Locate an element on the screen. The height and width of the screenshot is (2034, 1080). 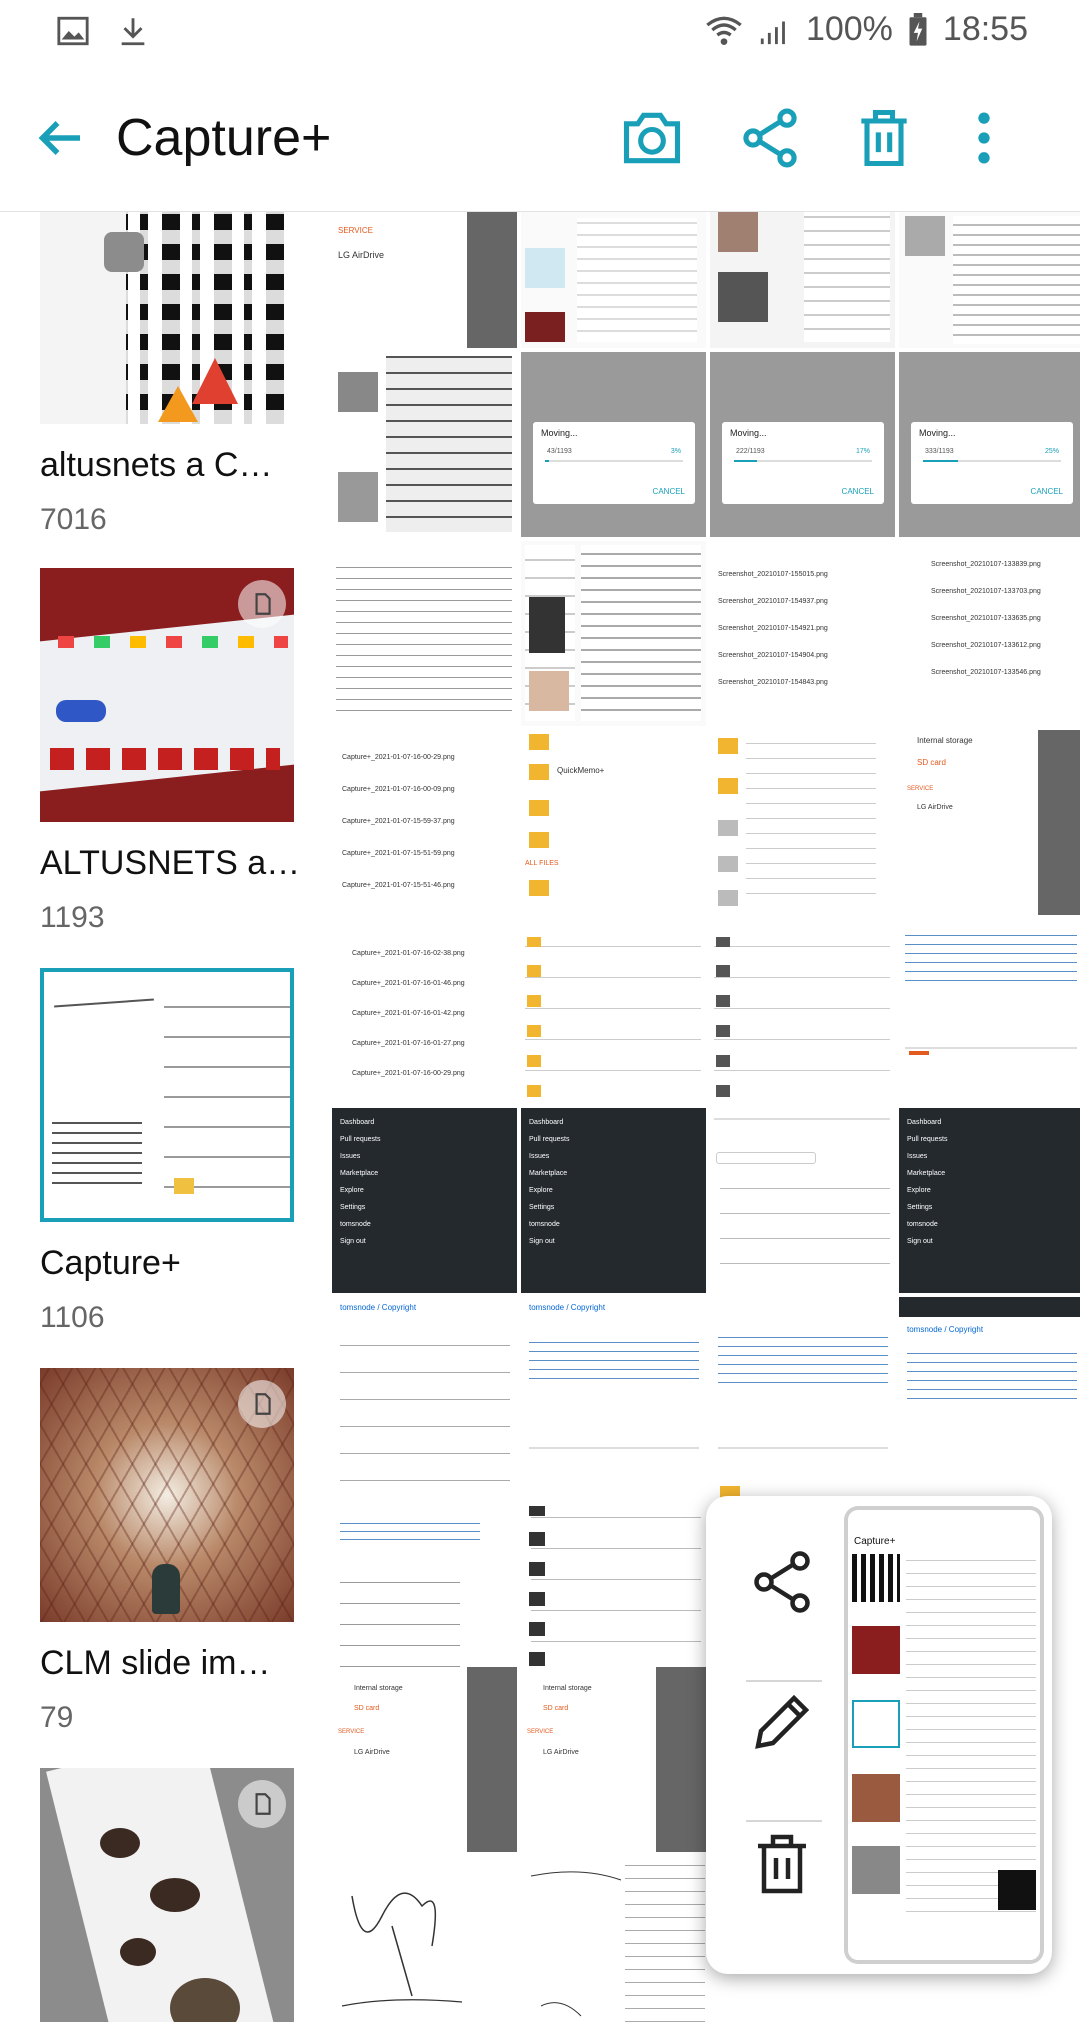
album-name: Capture+ is located at coordinates (110, 1263).